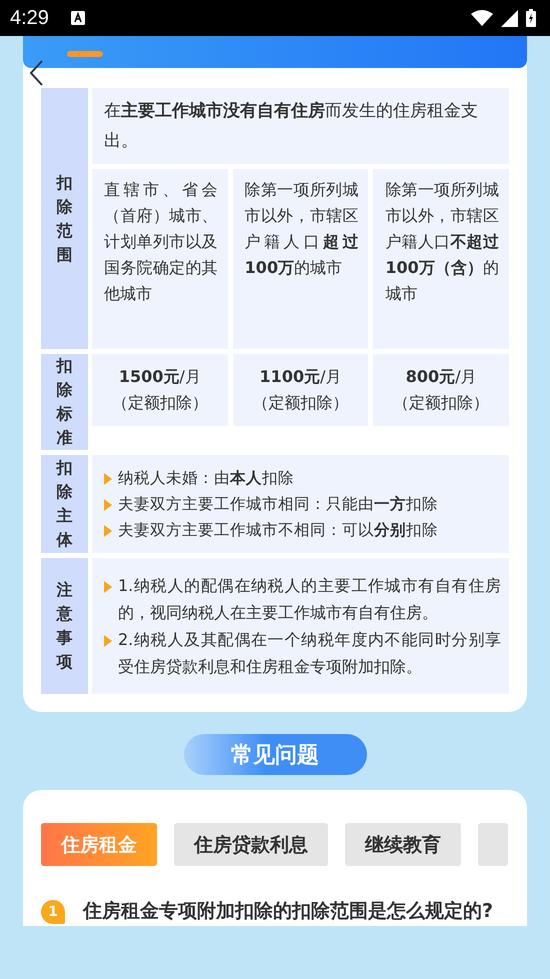  I want to click on signal-icon, so click(509, 18).